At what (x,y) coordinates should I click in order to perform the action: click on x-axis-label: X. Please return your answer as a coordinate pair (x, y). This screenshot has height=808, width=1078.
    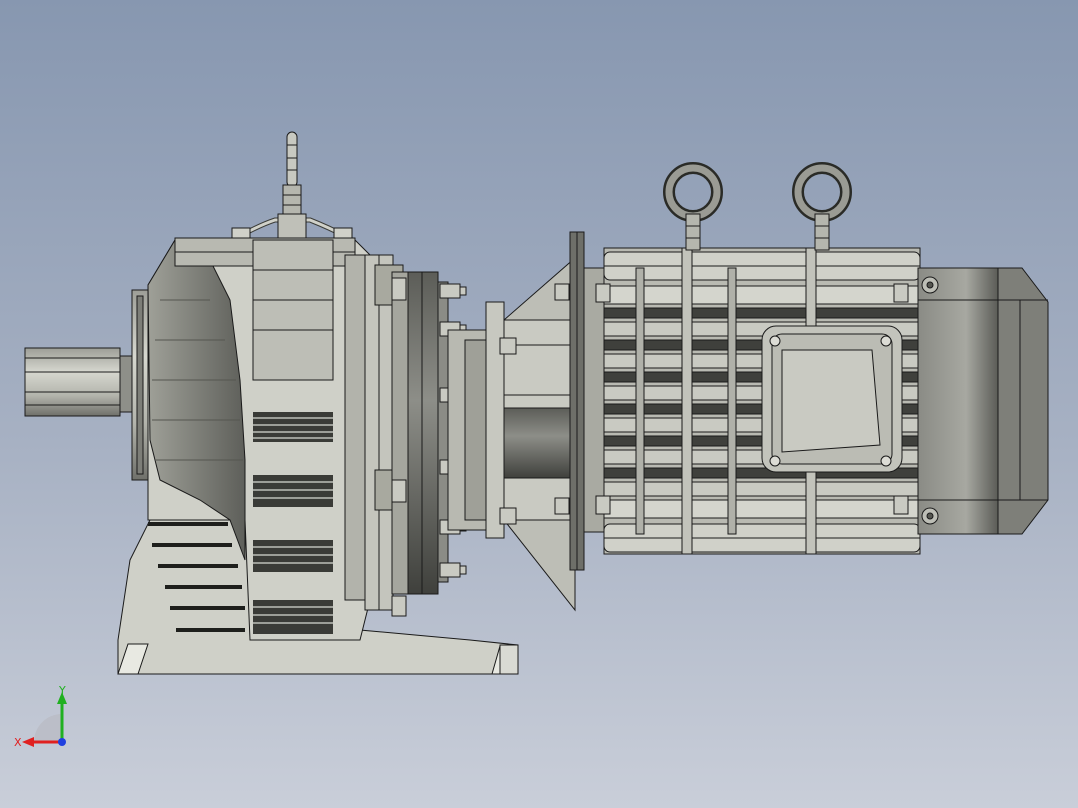
    Looking at the image, I should click on (18, 742).